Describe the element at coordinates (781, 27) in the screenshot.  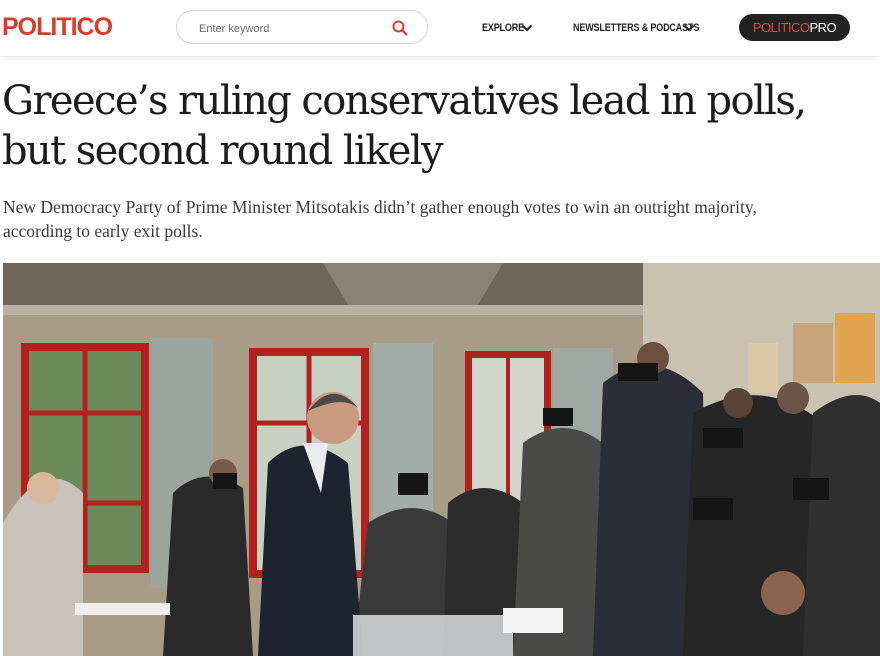
I see `pro-button-brand: POLITICO` at that location.